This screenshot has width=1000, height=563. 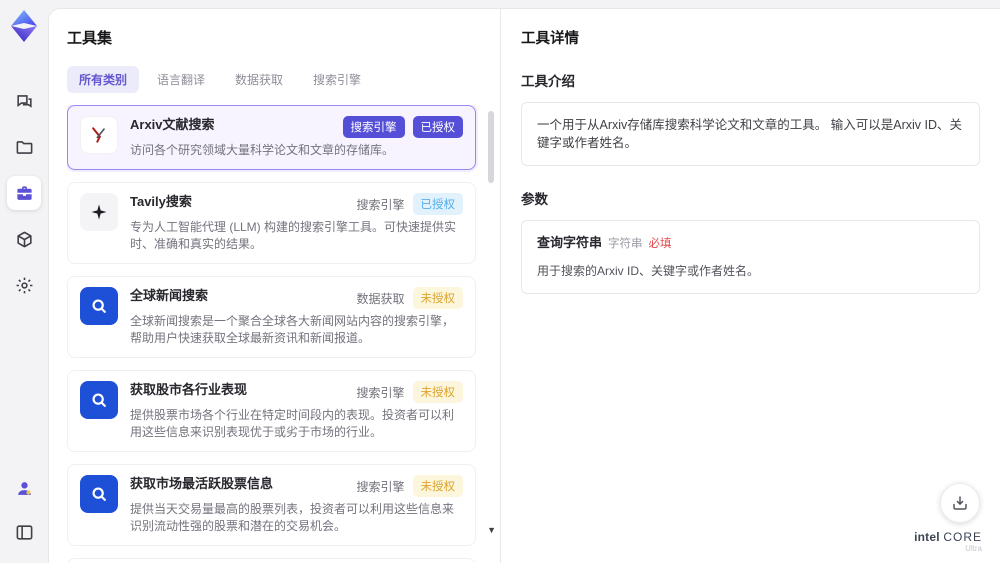 I want to click on download-button, so click(x=960, y=503).